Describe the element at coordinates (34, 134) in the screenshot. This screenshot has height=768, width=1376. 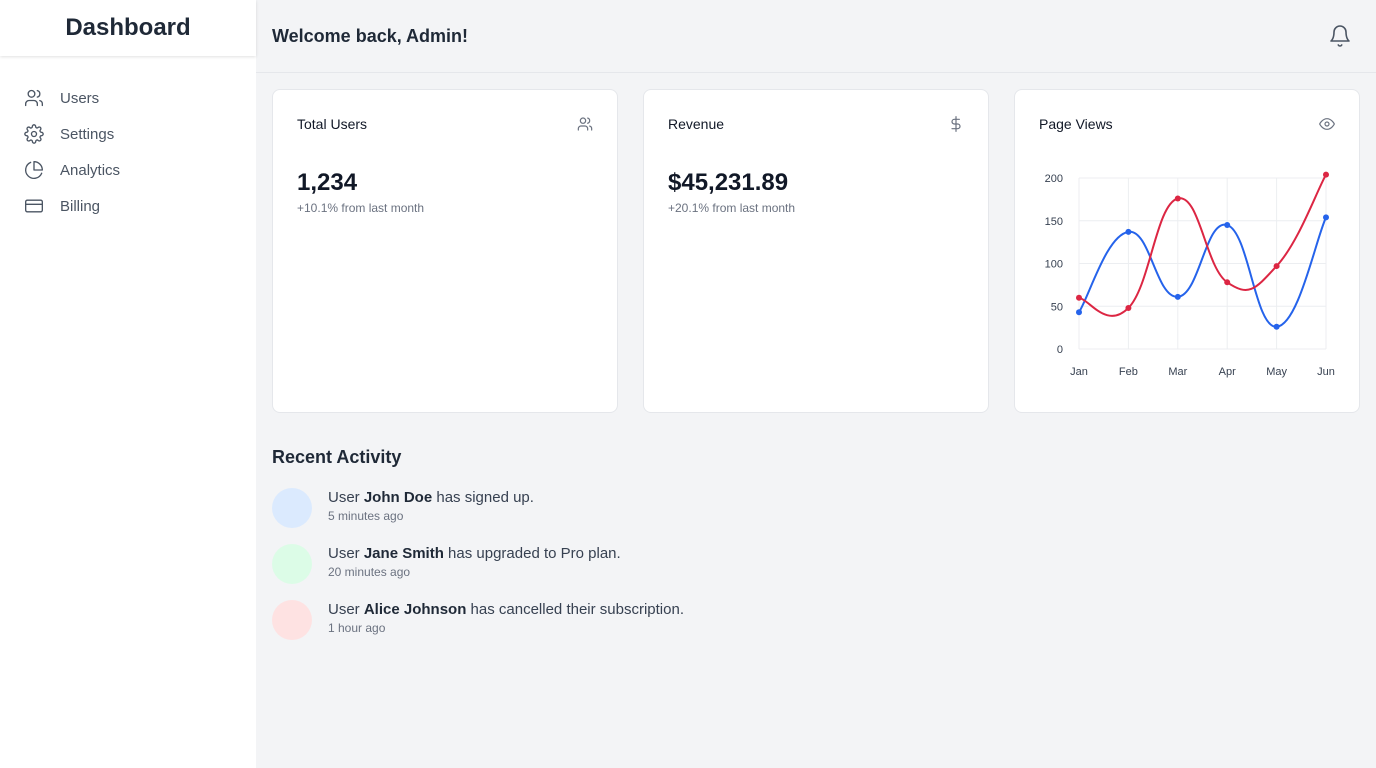
I see `gear-icon` at that location.